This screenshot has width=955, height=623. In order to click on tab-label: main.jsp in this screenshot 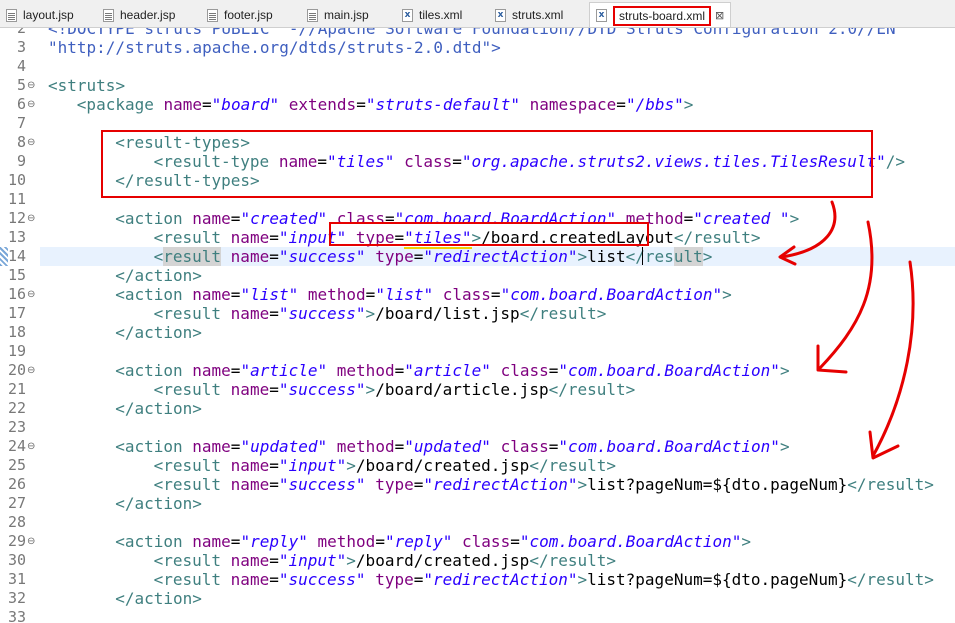, I will do `click(346, 15)`.